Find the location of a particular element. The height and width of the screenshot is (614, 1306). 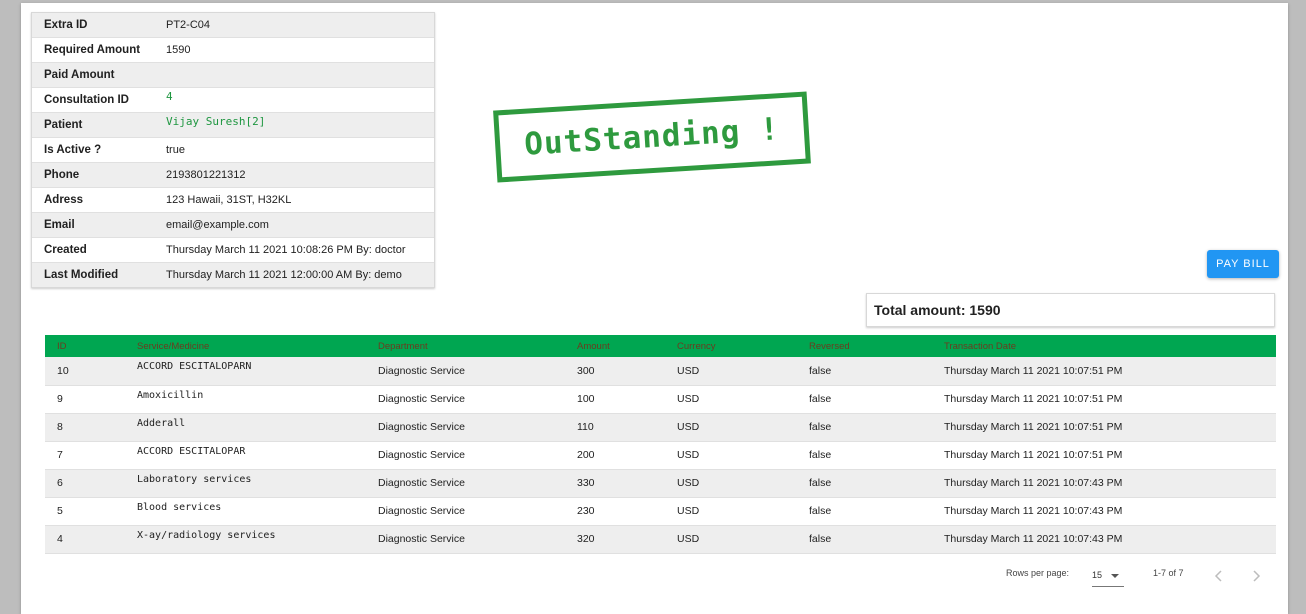

info-value: 1590 is located at coordinates (178, 50).